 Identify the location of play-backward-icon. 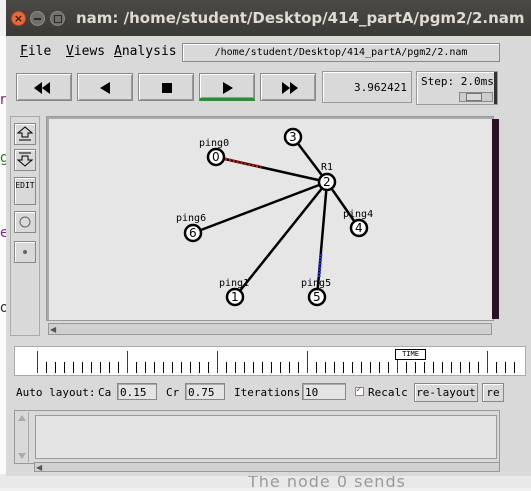
(105, 88).